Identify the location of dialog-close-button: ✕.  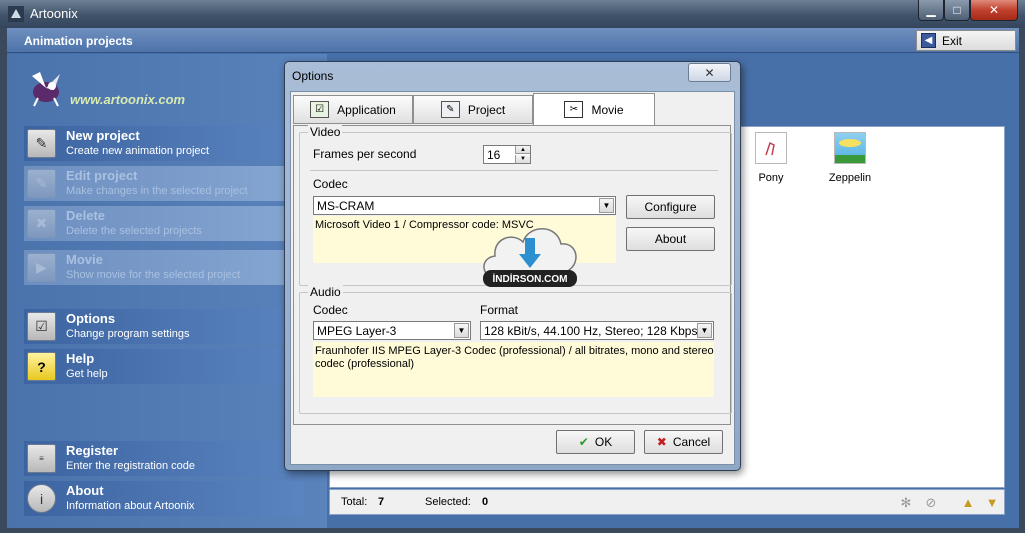
(709, 72).